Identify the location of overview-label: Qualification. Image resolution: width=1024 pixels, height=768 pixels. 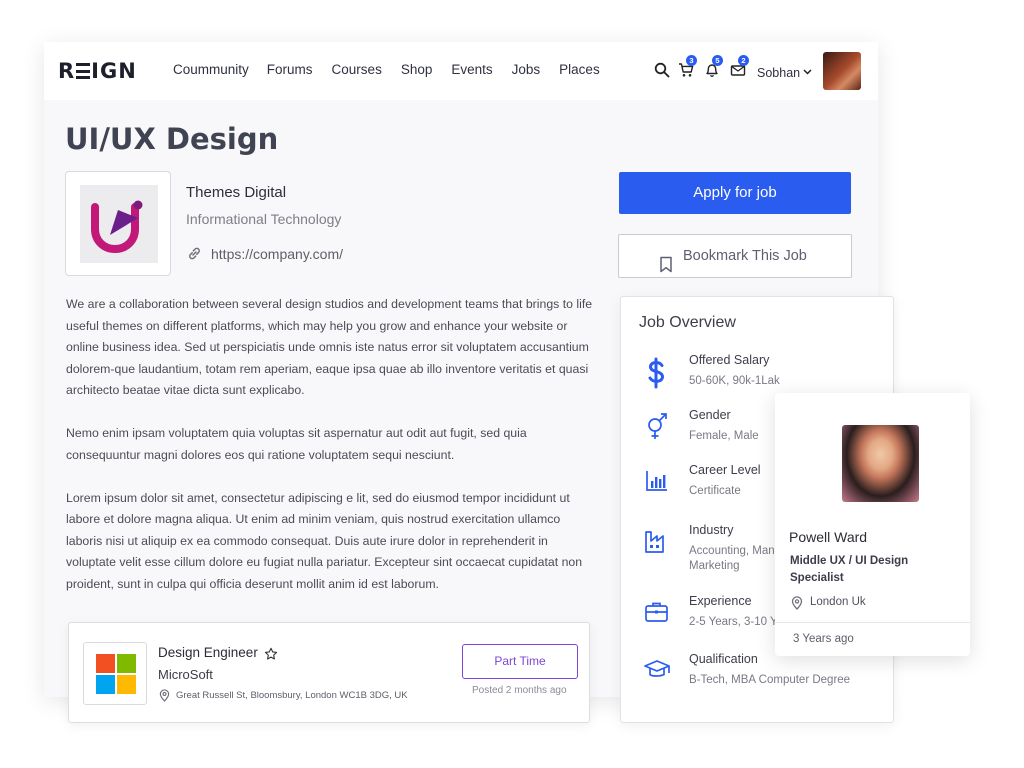
(723, 659).